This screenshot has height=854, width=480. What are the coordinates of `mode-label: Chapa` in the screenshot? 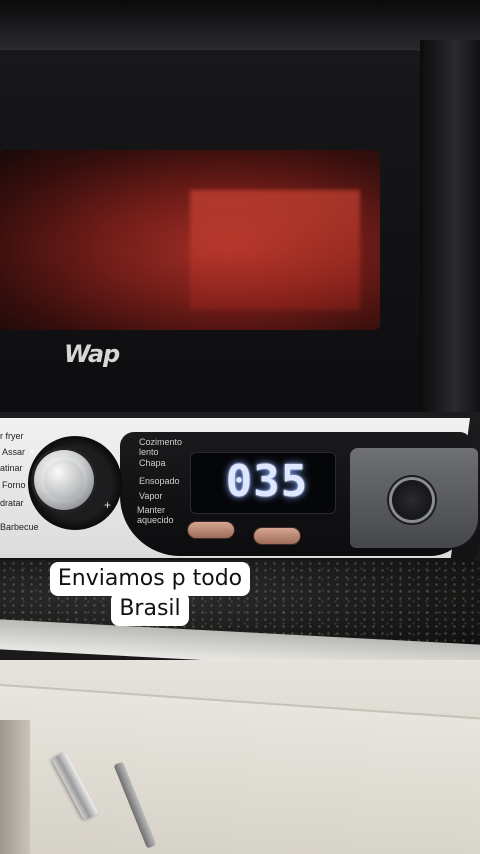 It's located at (152, 463).